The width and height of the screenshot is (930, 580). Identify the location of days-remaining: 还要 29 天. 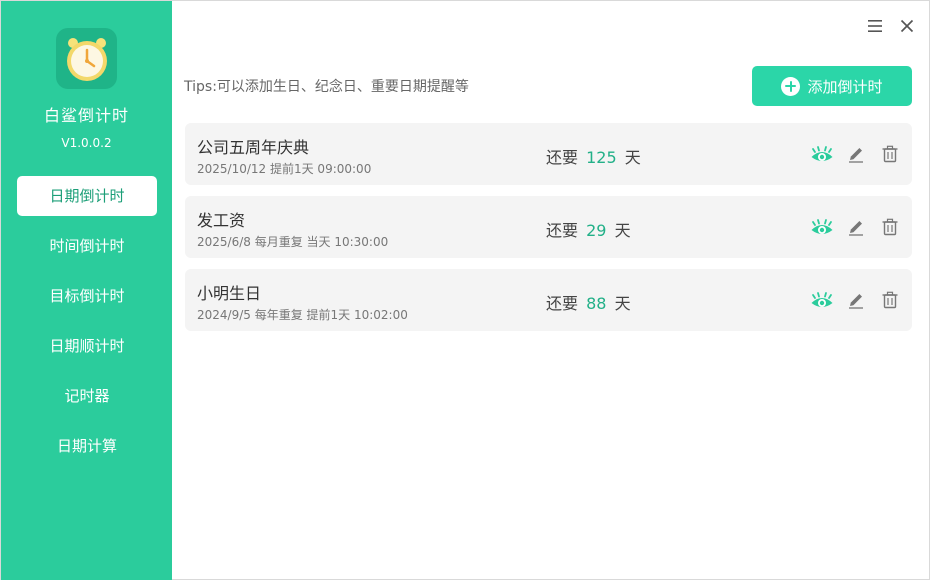
(588, 229).